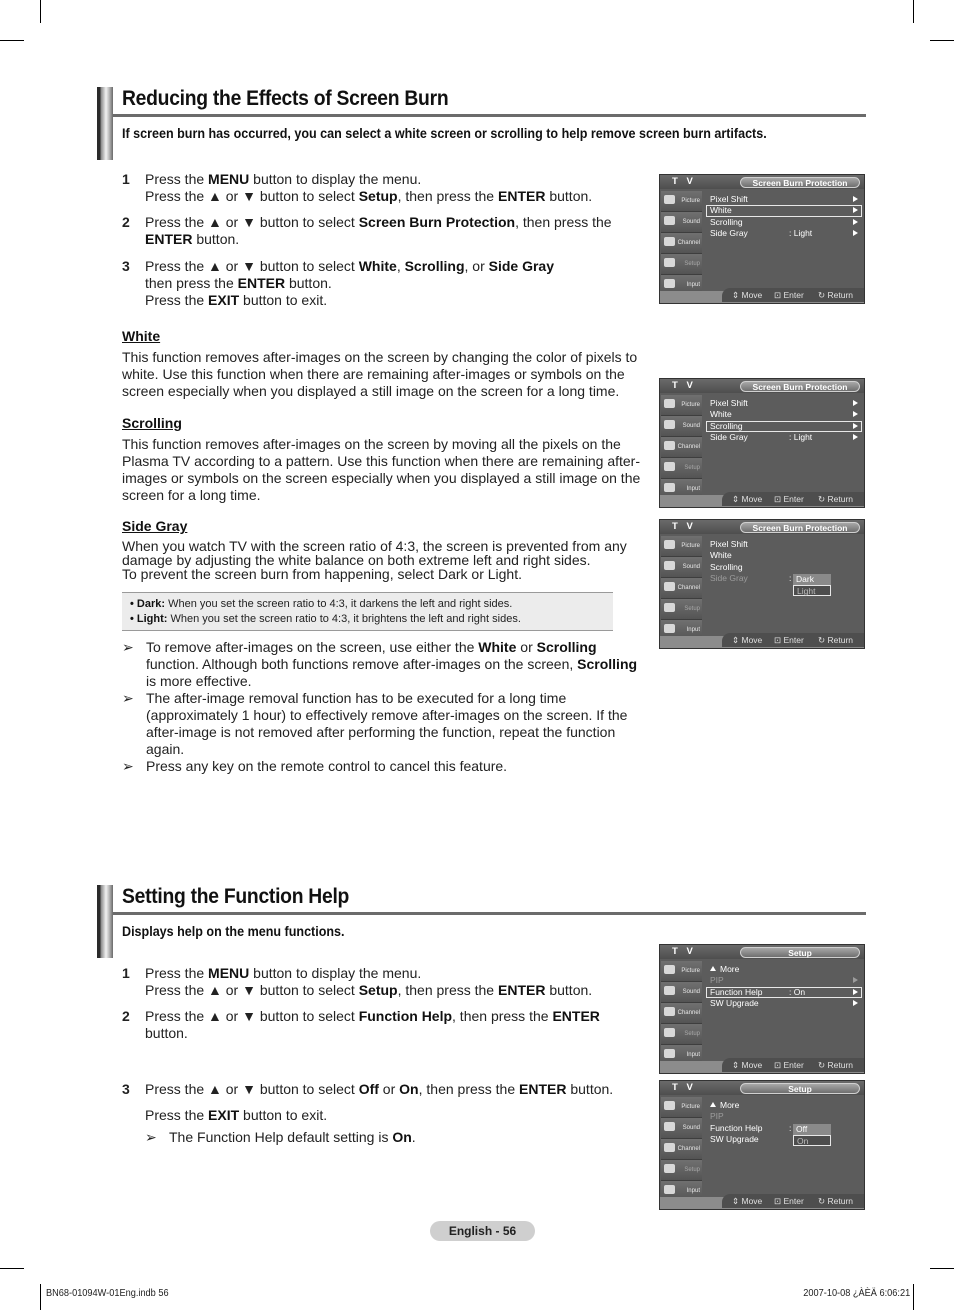 The height and width of the screenshot is (1310, 954). Describe the element at coordinates (669, 424) in the screenshot. I see `sound-icon` at that location.